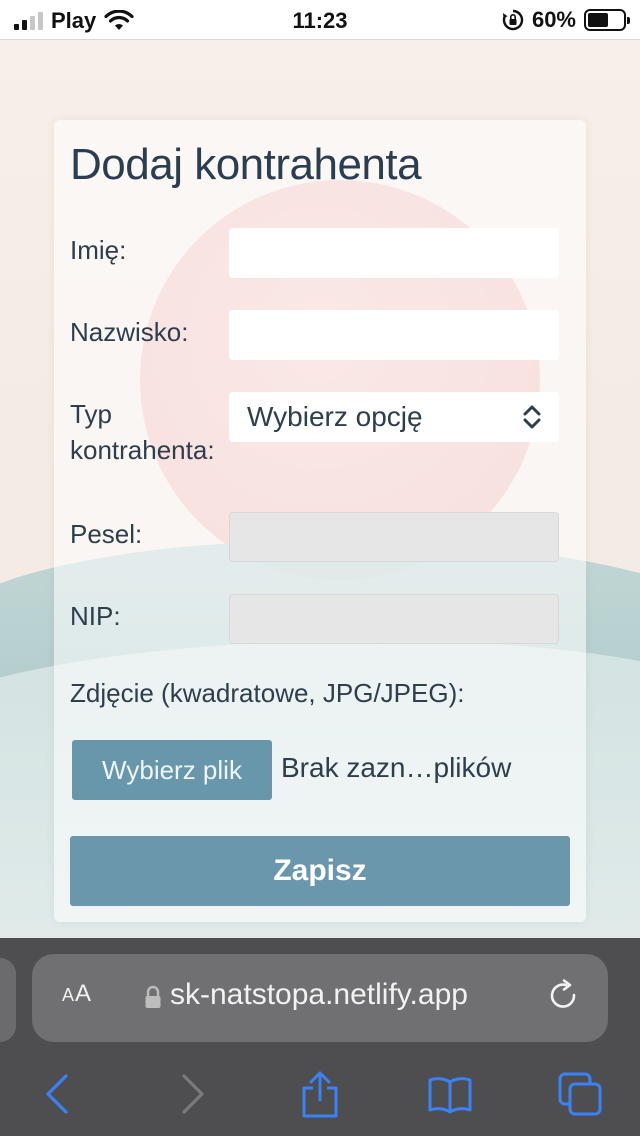  Describe the element at coordinates (246, 164) in the screenshot. I see `page-title: Dodaj kontrahenta` at that location.